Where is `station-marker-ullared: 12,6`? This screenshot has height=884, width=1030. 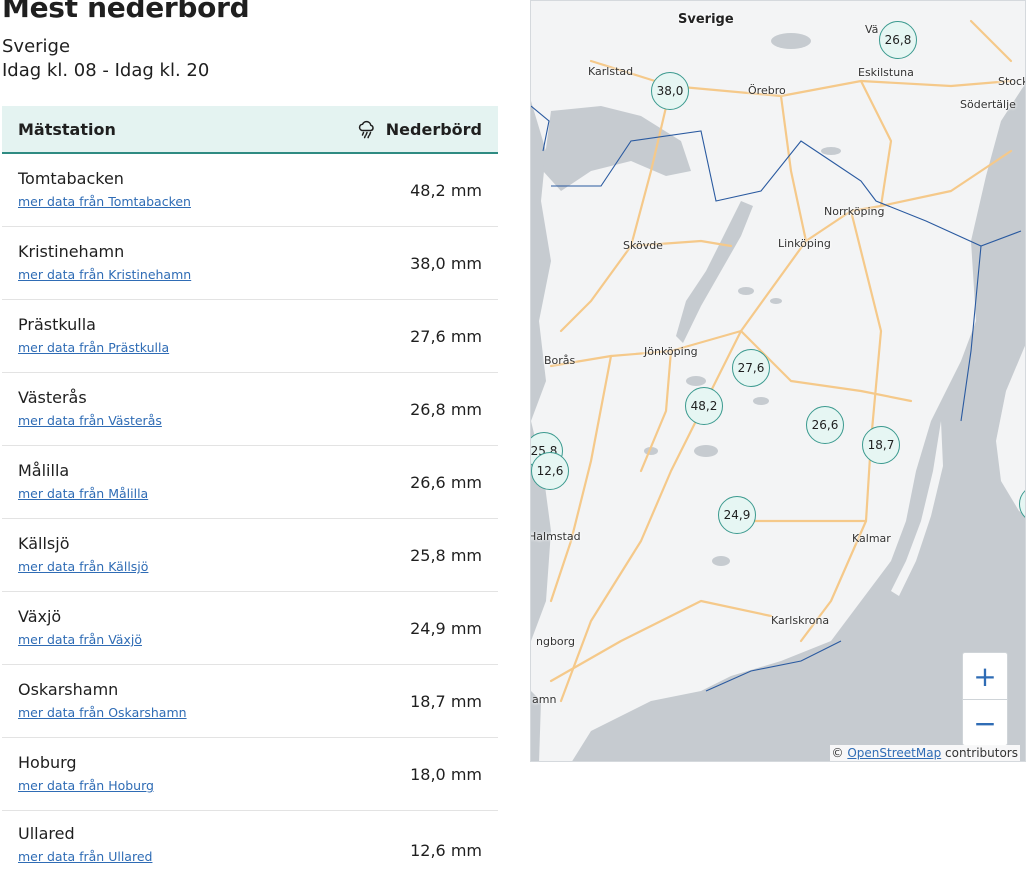 station-marker-ullared: 12,6 is located at coordinates (550, 471).